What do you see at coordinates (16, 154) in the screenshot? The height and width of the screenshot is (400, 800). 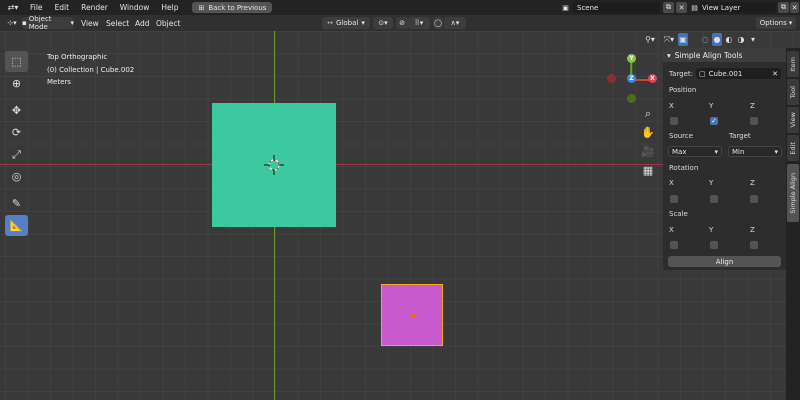 I see `scale-tool-icon: ⤢` at bounding box center [16, 154].